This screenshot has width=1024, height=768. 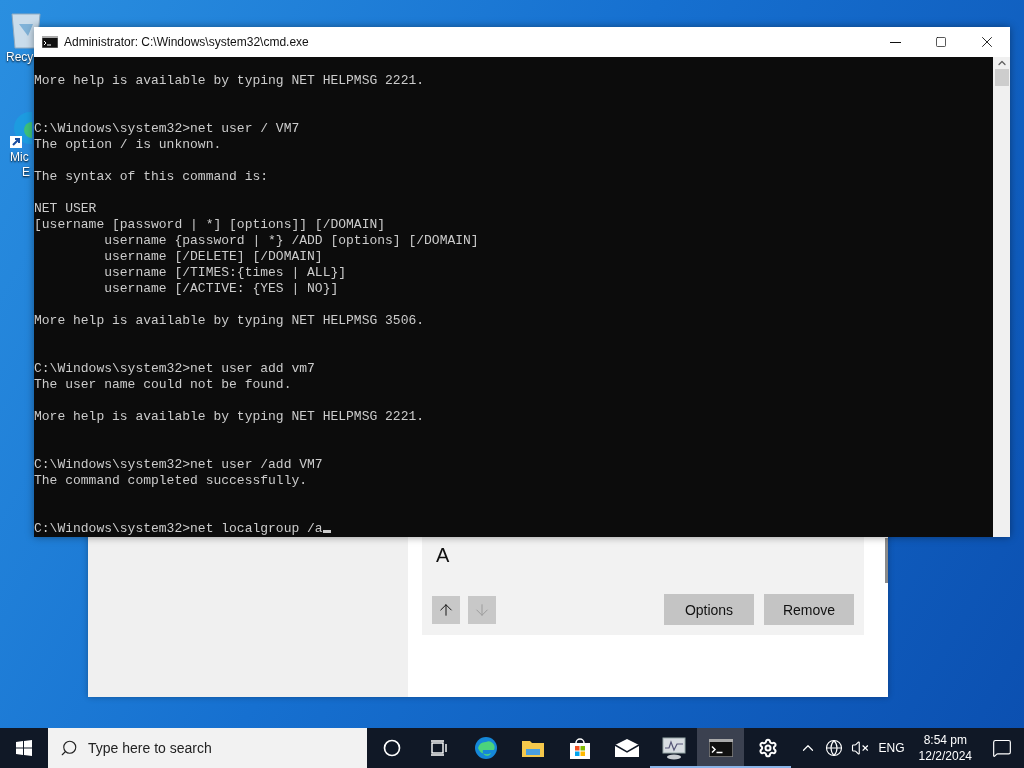 What do you see at coordinates (187, 42) in the screenshot?
I see `window-title: Administrator: C:\Windows\system32\cmd.exe` at bounding box center [187, 42].